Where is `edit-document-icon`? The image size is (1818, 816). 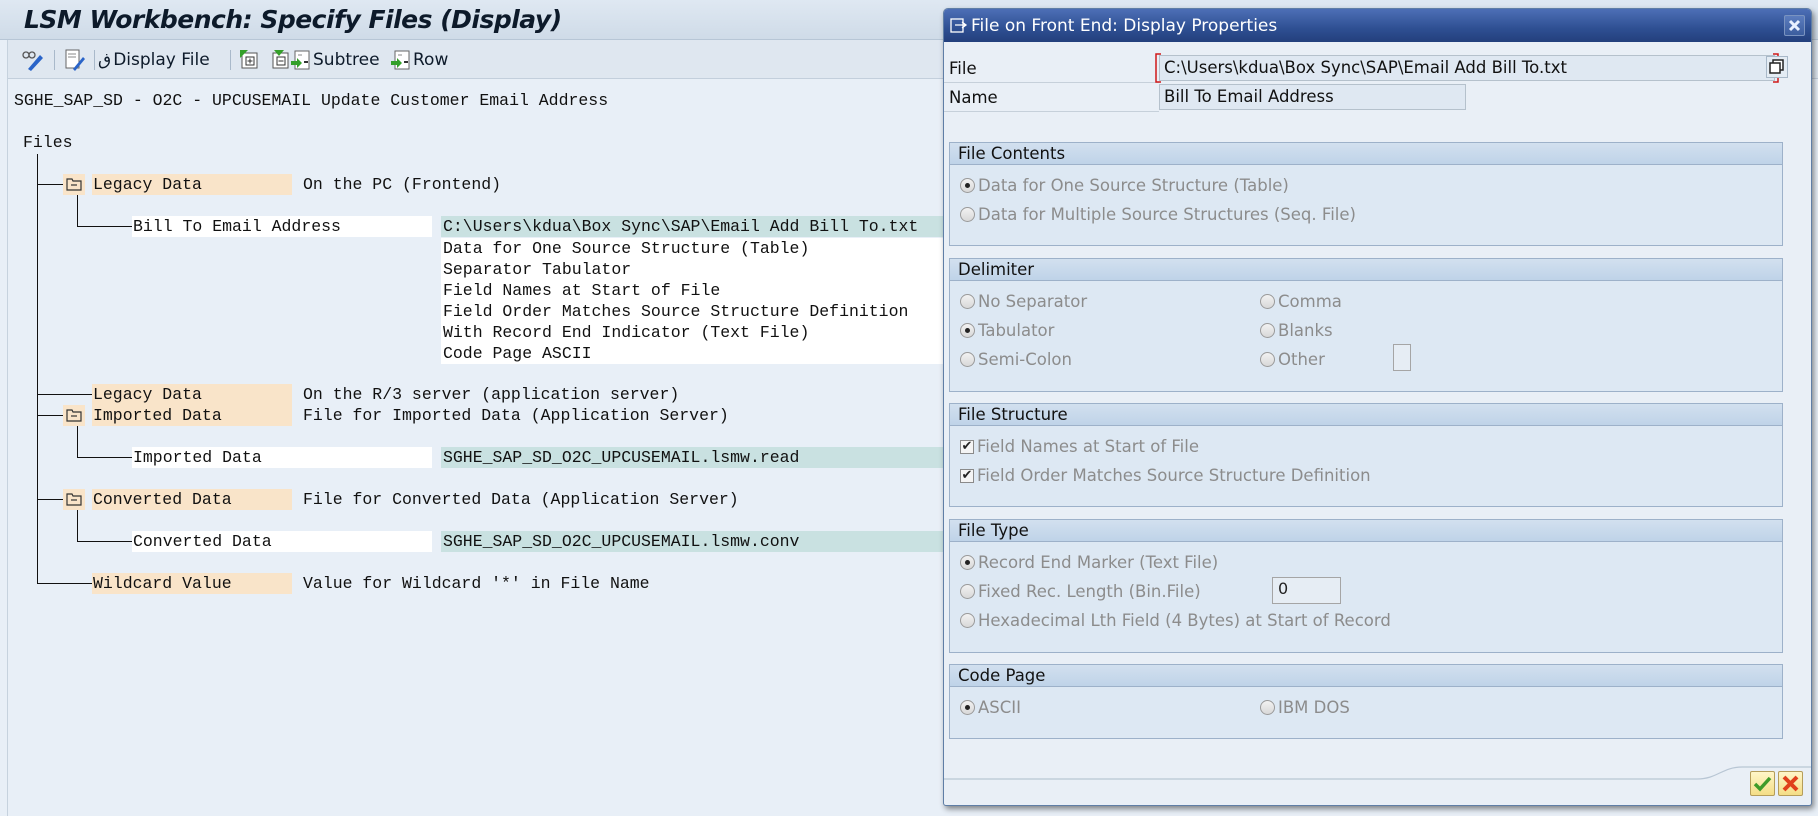 edit-document-icon is located at coordinates (75, 60).